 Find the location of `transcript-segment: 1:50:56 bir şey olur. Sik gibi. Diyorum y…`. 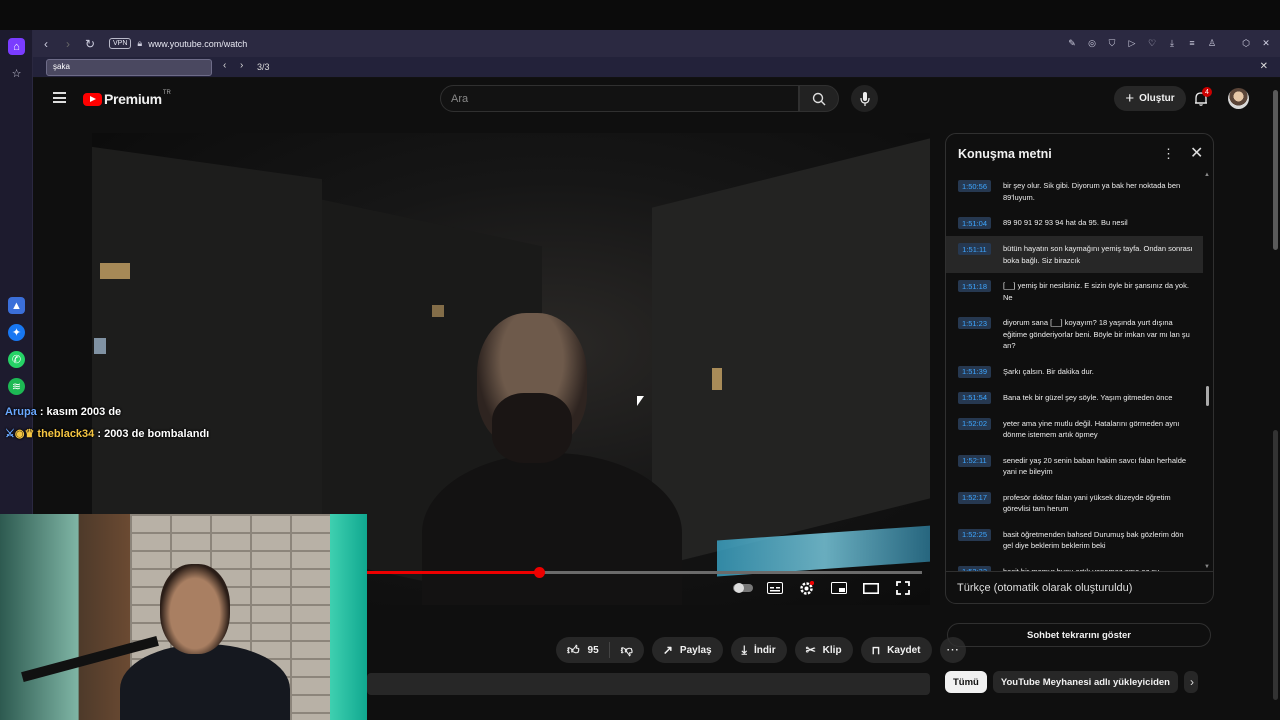

transcript-segment: 1:50:56 bir şey olur. Sik gibi. Diyorum y… is located at coordinates (1074, 191).